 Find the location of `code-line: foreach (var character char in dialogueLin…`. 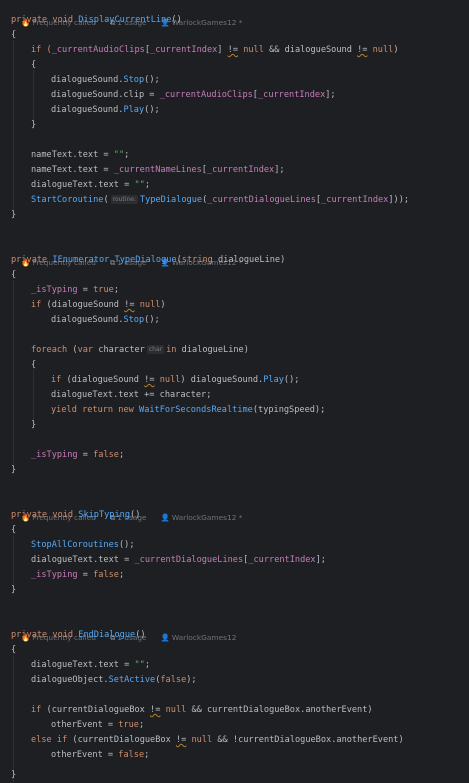

code-line: foreach (var character char in dialogueLin… is located at coordinates (140, 350).